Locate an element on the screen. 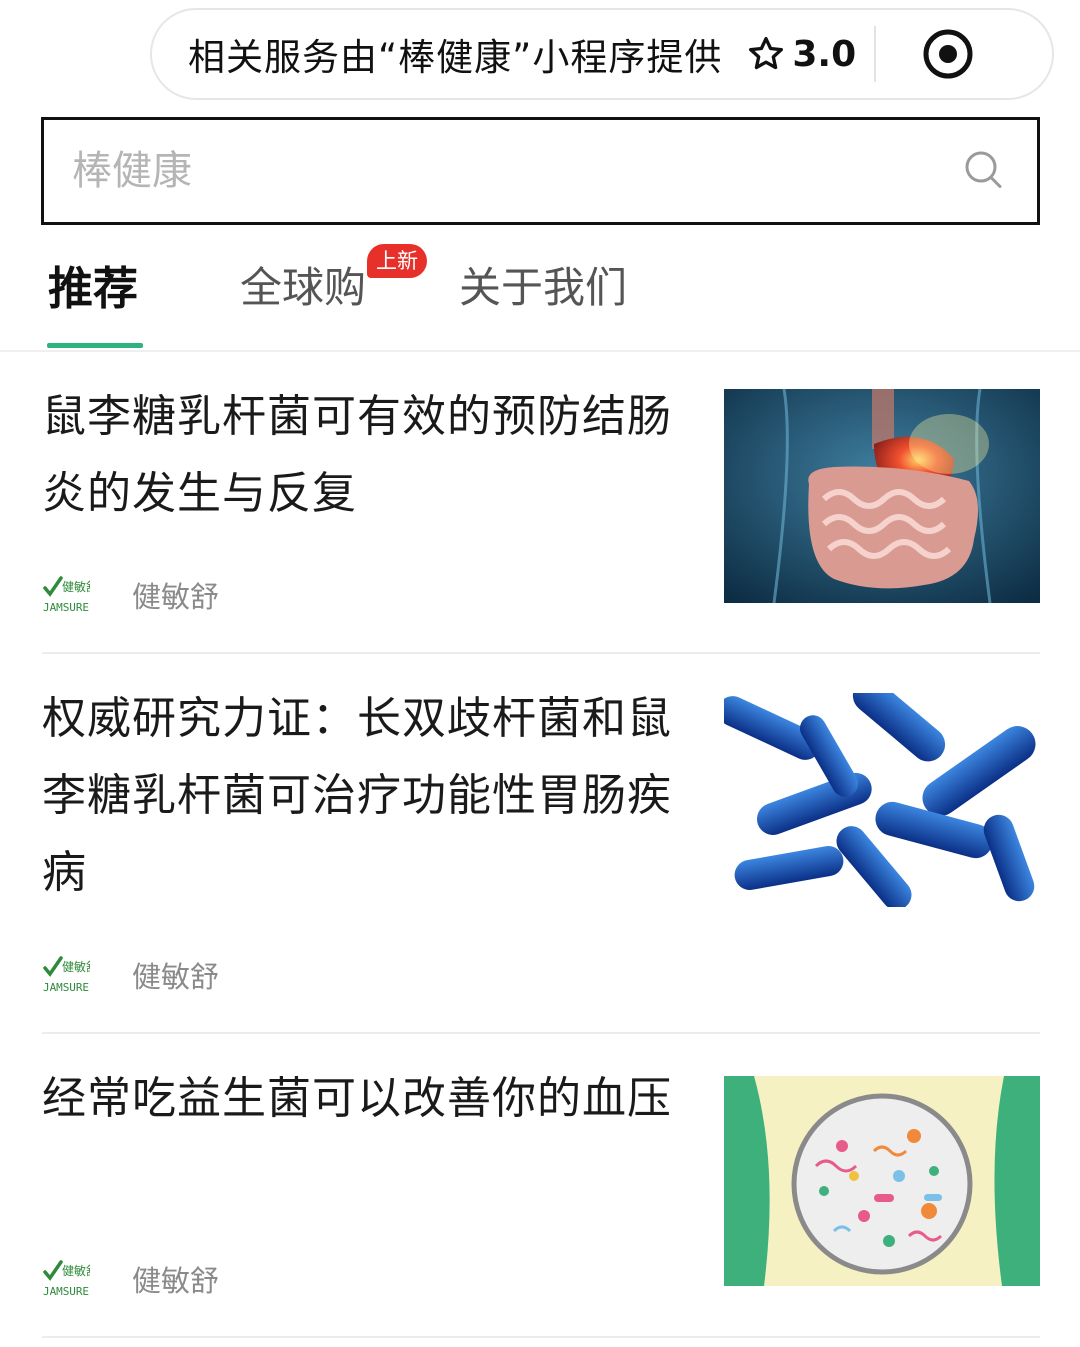  star-outline-icon is located at coordinates (766, 54).